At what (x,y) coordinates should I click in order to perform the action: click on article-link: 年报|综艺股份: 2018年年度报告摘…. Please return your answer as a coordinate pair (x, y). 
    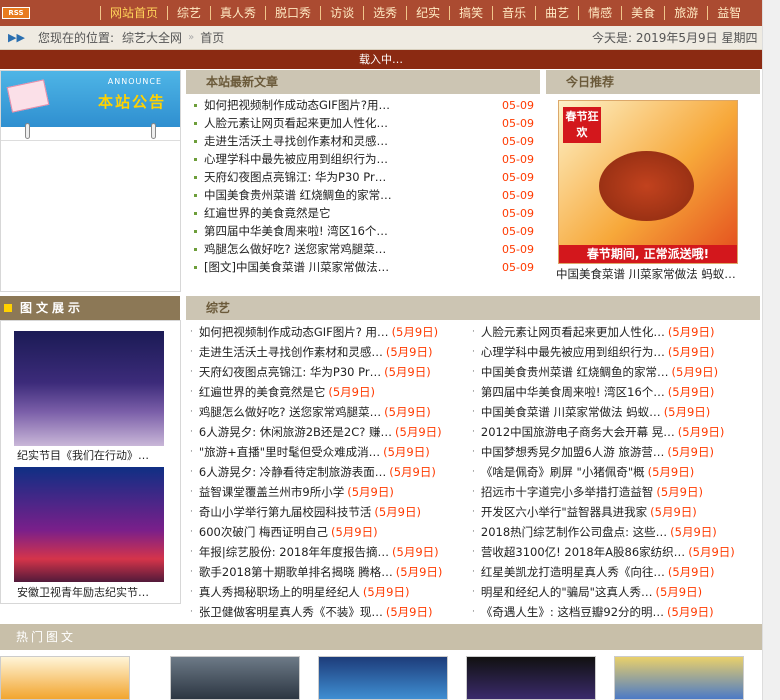
    Looking at the image, I should click on (294, 552).